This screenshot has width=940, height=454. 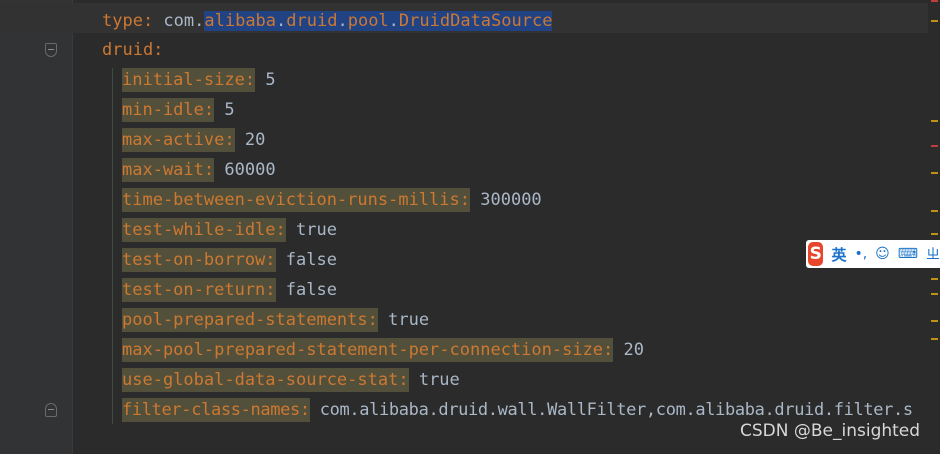 What do you see at coordinates (179, 21) in the screenshot?
I see `yaml-value-prefix: com.` at bounding box center [179, 21].